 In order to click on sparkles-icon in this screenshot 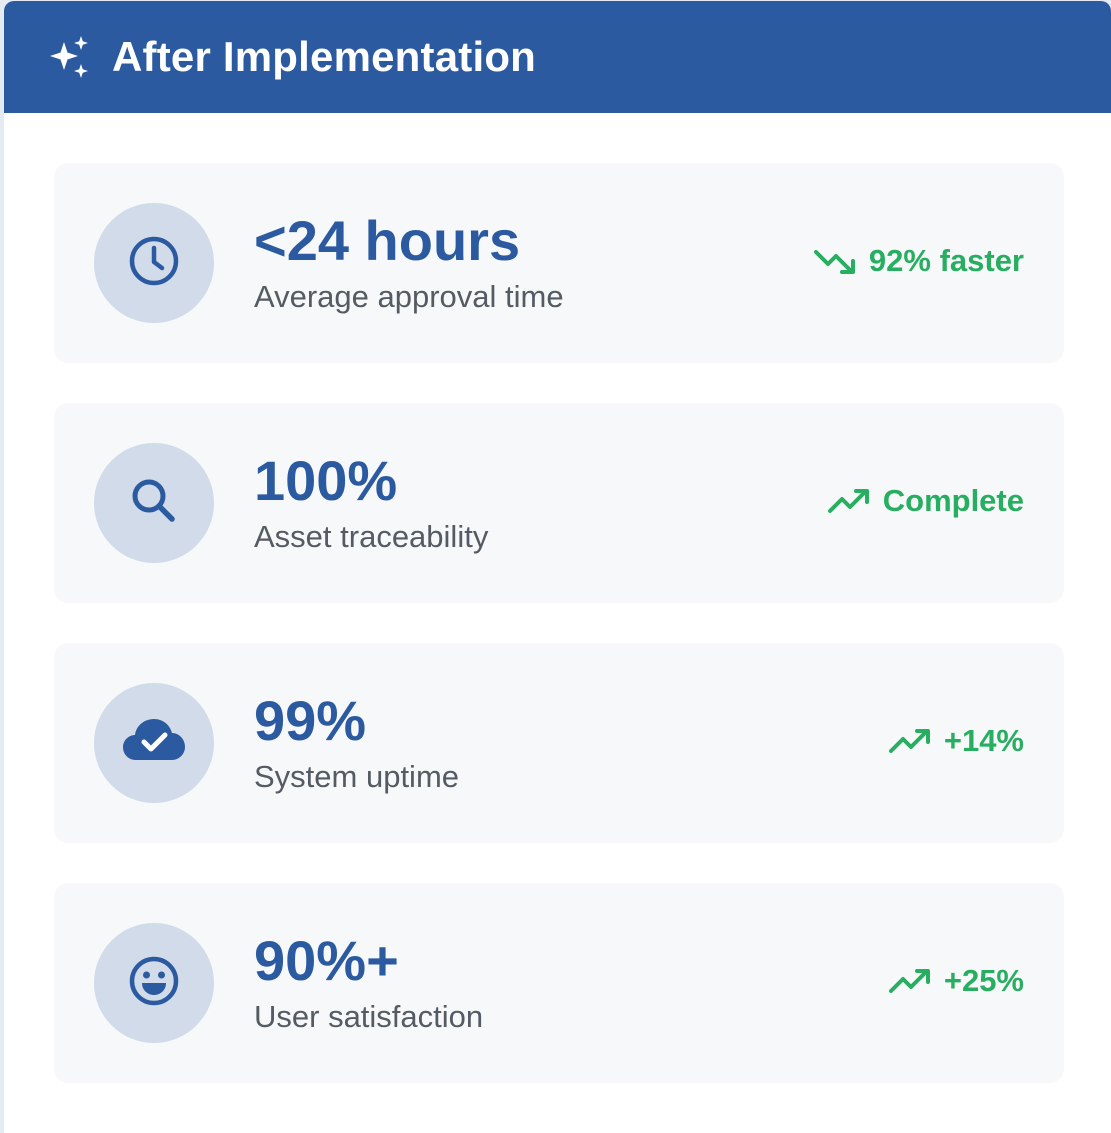, I will do `click(69, 57)`.